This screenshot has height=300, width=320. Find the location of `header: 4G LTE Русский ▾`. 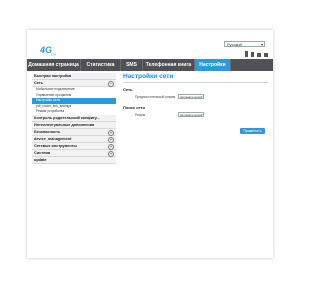

header: 4G LTE Русский ▾ is located at coordinates (150, 44).